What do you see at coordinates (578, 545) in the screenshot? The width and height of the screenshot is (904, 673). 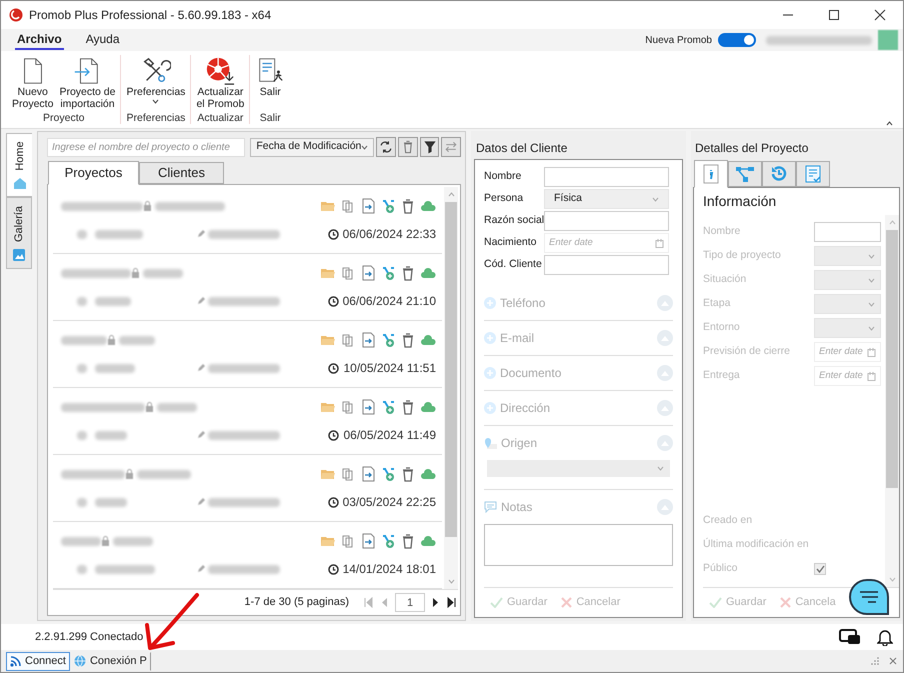 I see `notes-field` at bounding box center [578, 545].